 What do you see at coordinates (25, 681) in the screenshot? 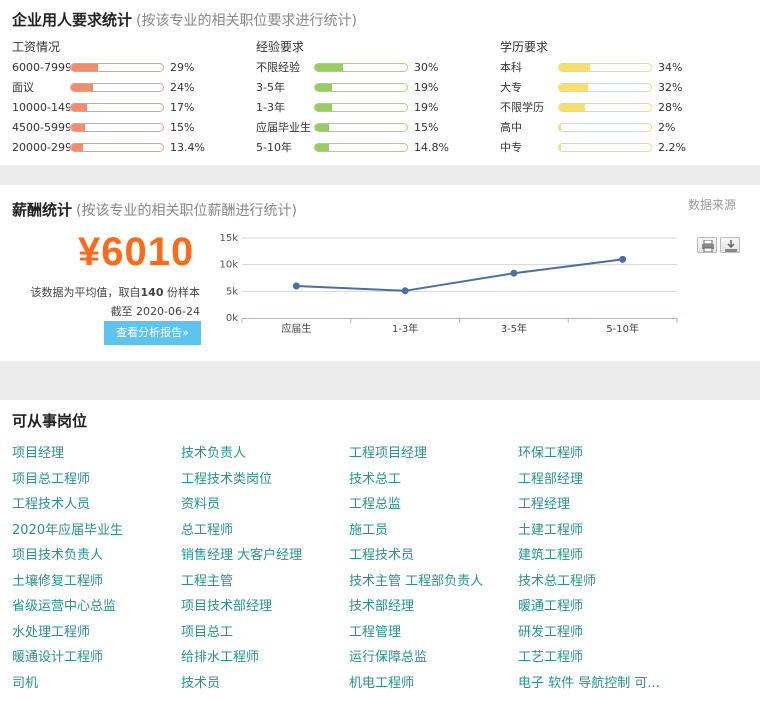
I see `job-link: 司机` at bounding box center [25, 681].